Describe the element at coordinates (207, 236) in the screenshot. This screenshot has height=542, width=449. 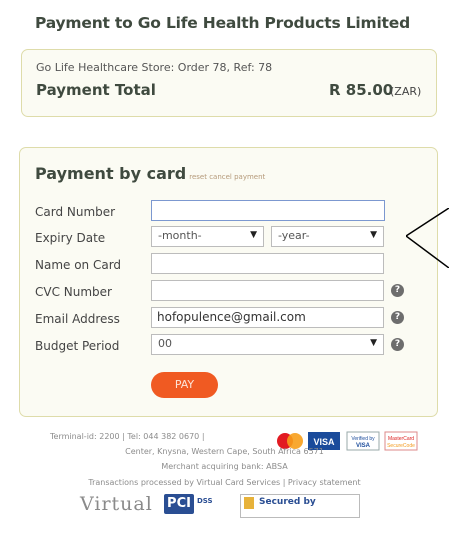
I see `expiry-month-select: -month- ▼` at that location.